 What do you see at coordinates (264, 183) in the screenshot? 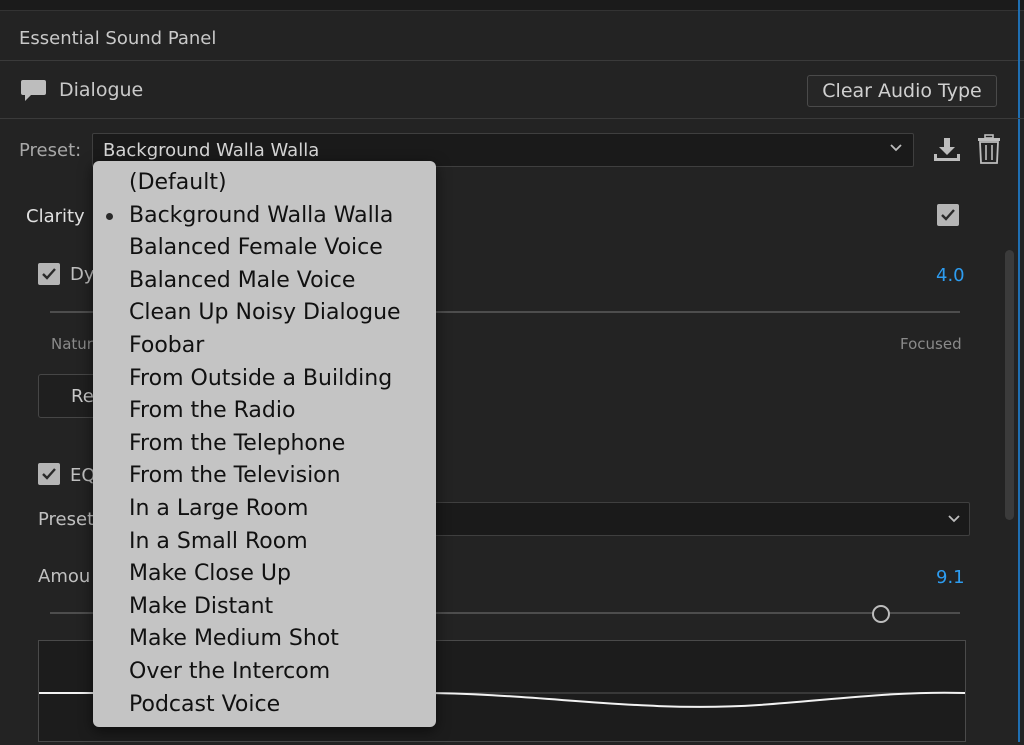
I see `dropdown-item: (Default)` at bounding box center [264, 183].